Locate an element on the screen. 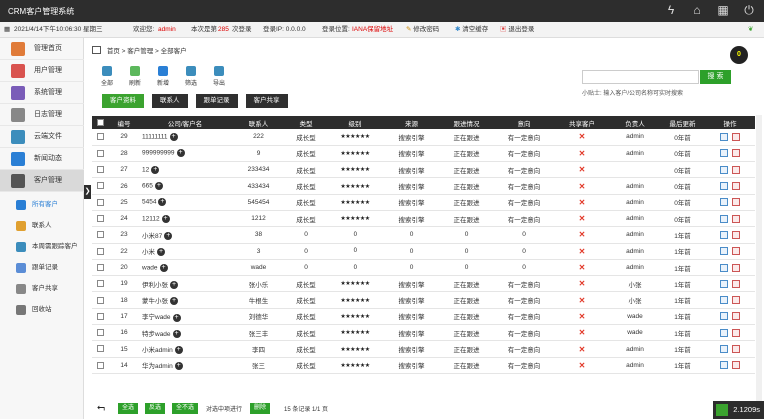  table-row: 23 小米87 +38 0 0 0 0 0 ✕ admin 1年前 is located at coordinates (423, 235).